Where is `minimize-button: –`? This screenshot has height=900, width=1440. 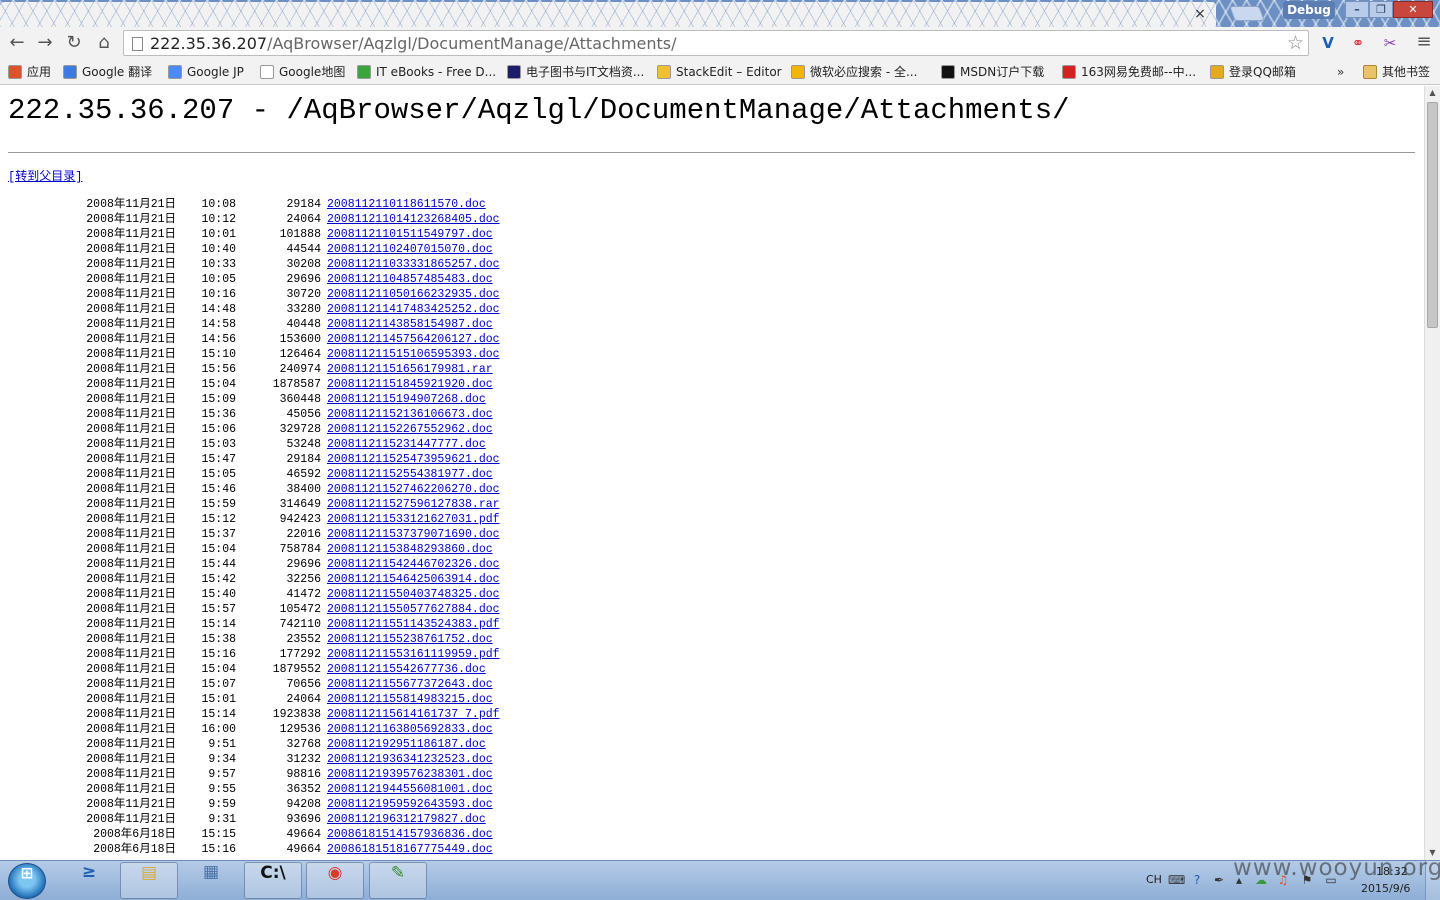 minimize-button: – is located at coordinates (1357, 9).